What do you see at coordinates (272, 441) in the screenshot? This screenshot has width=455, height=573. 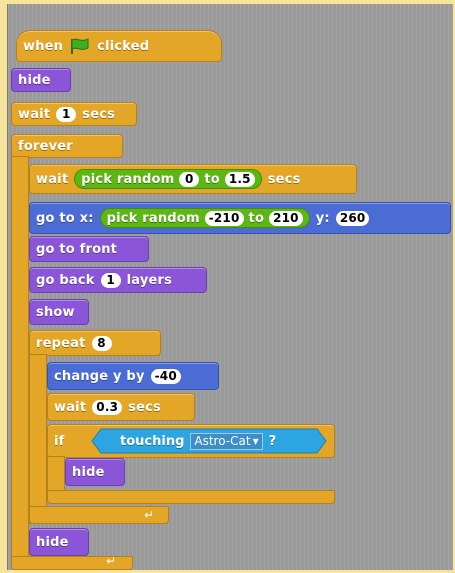 I see `question-mark: ?` at bounding box center [272, 441].